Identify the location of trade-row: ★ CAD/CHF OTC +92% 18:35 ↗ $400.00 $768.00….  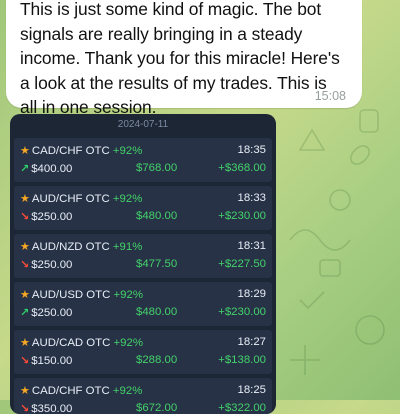
(143, 160).